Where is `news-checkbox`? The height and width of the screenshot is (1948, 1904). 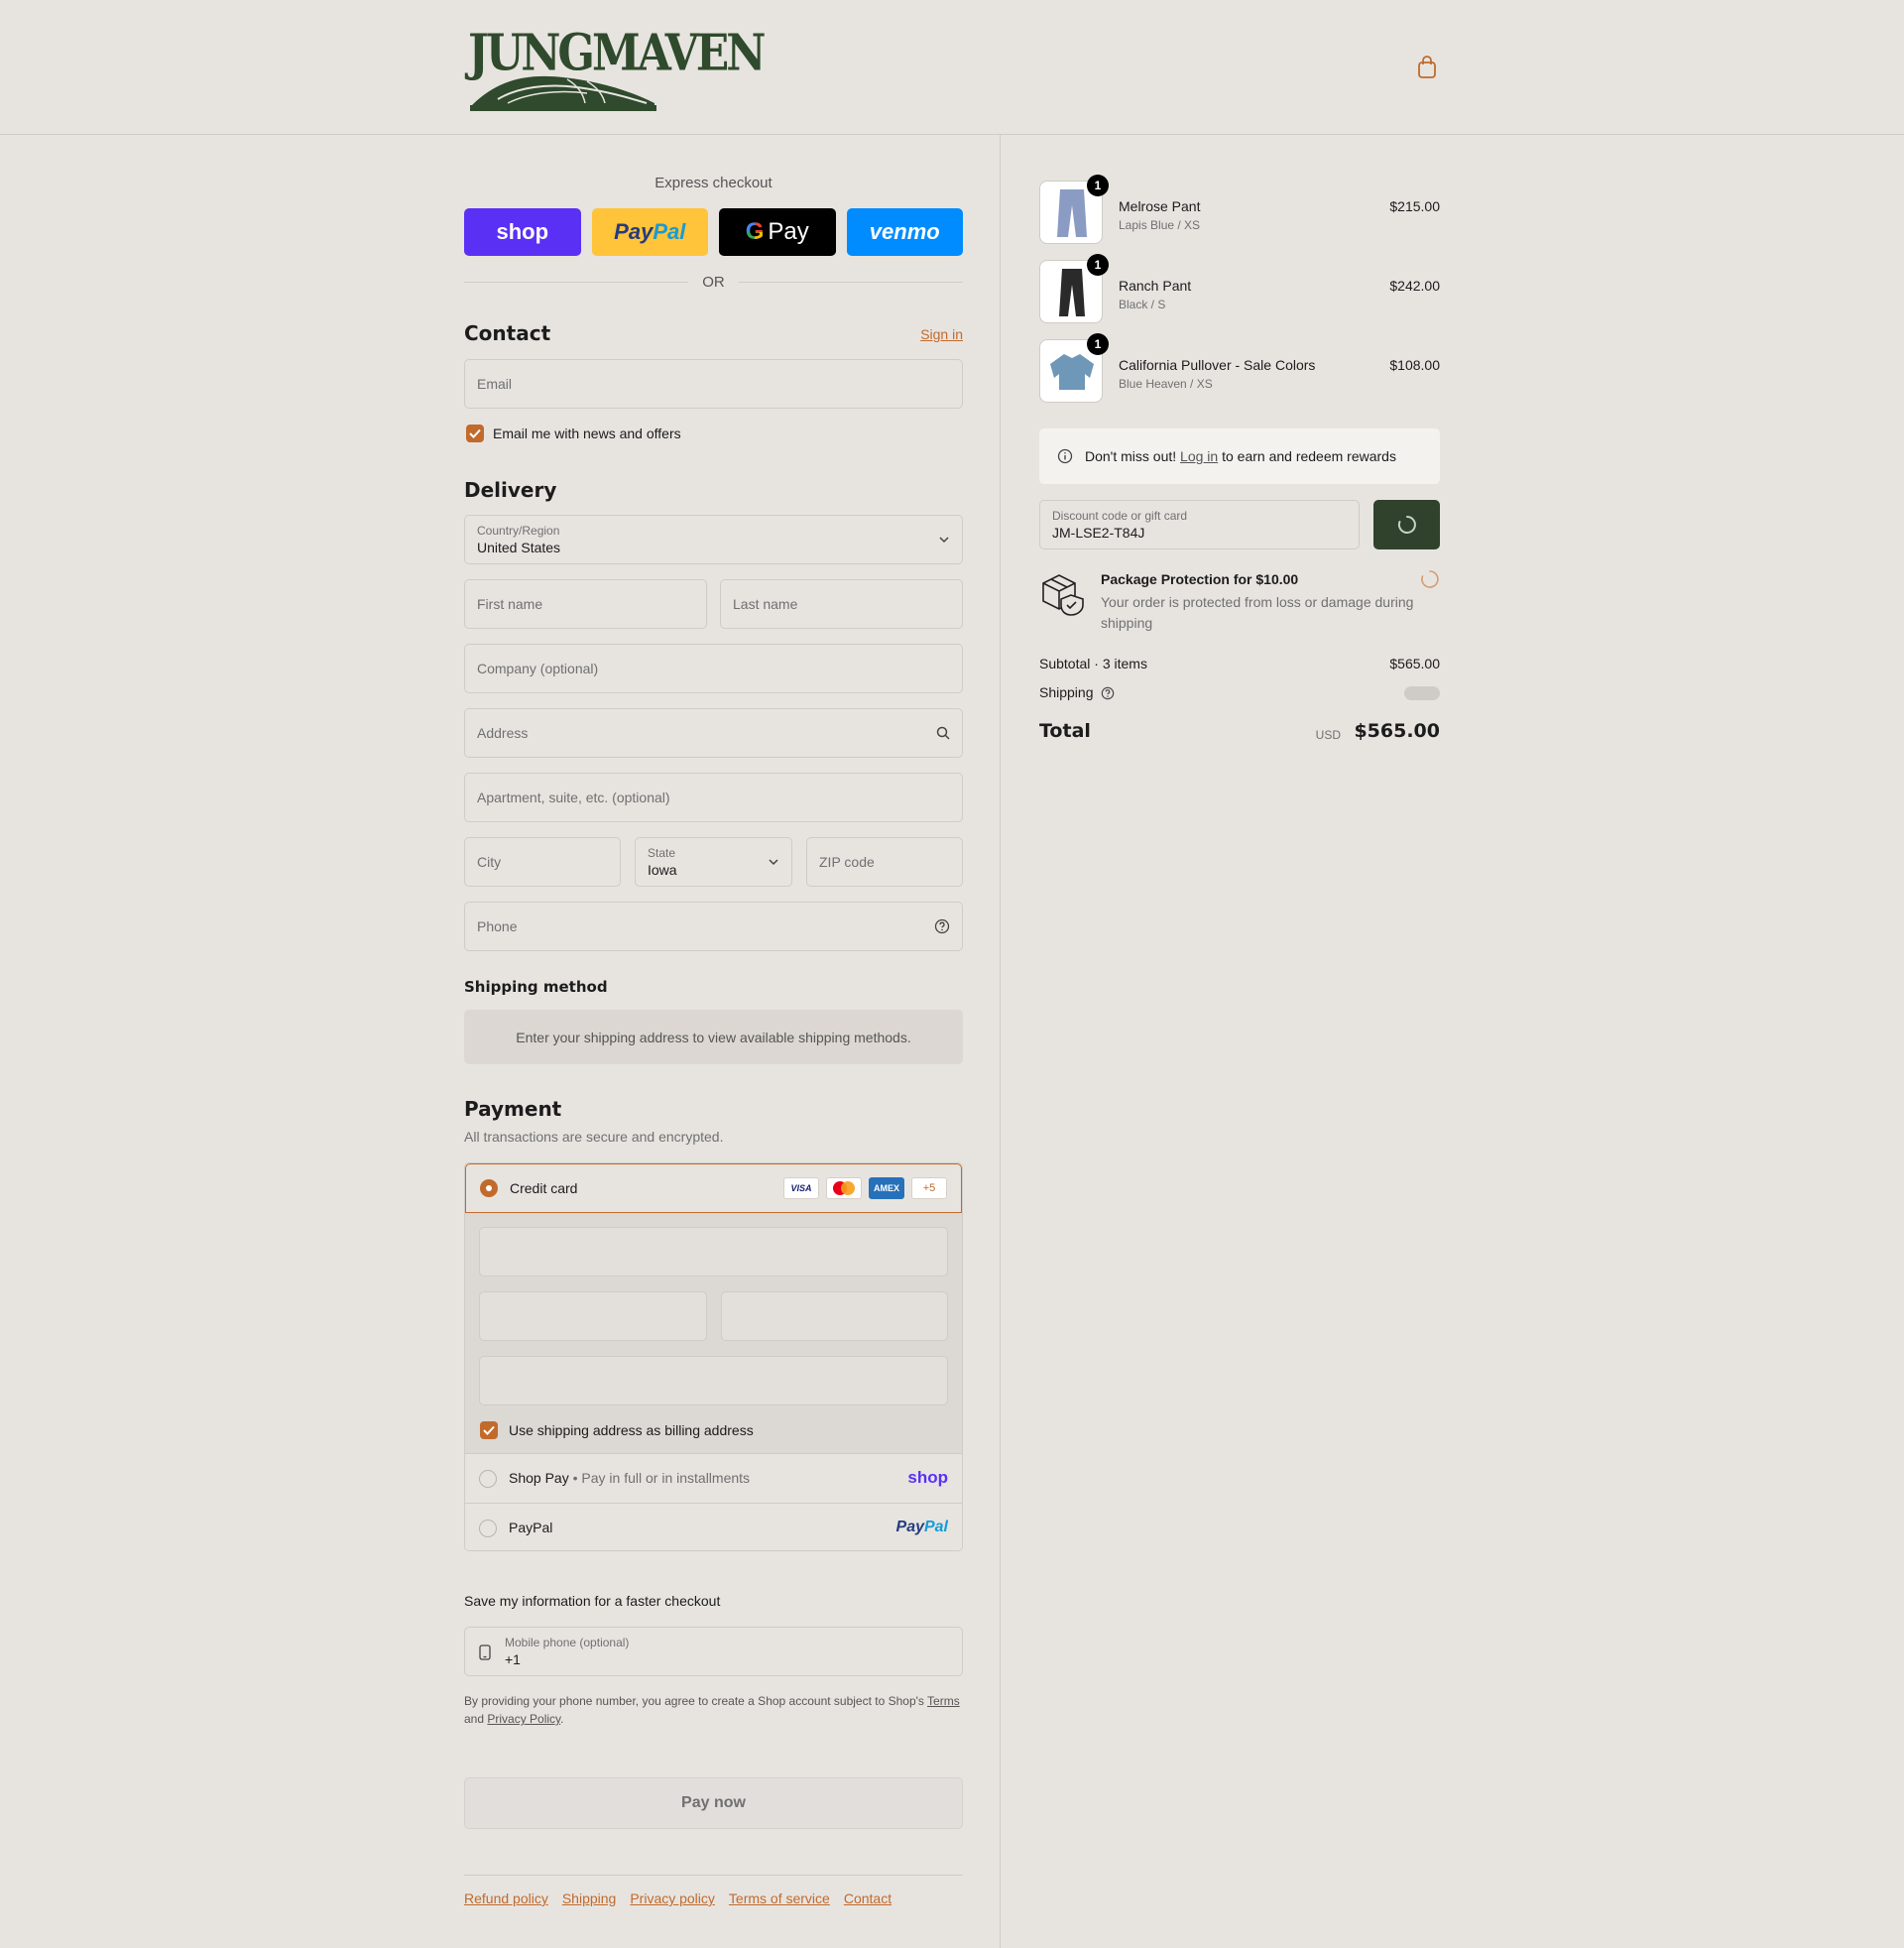 news-checkbox is located at coordinates (475, 433).